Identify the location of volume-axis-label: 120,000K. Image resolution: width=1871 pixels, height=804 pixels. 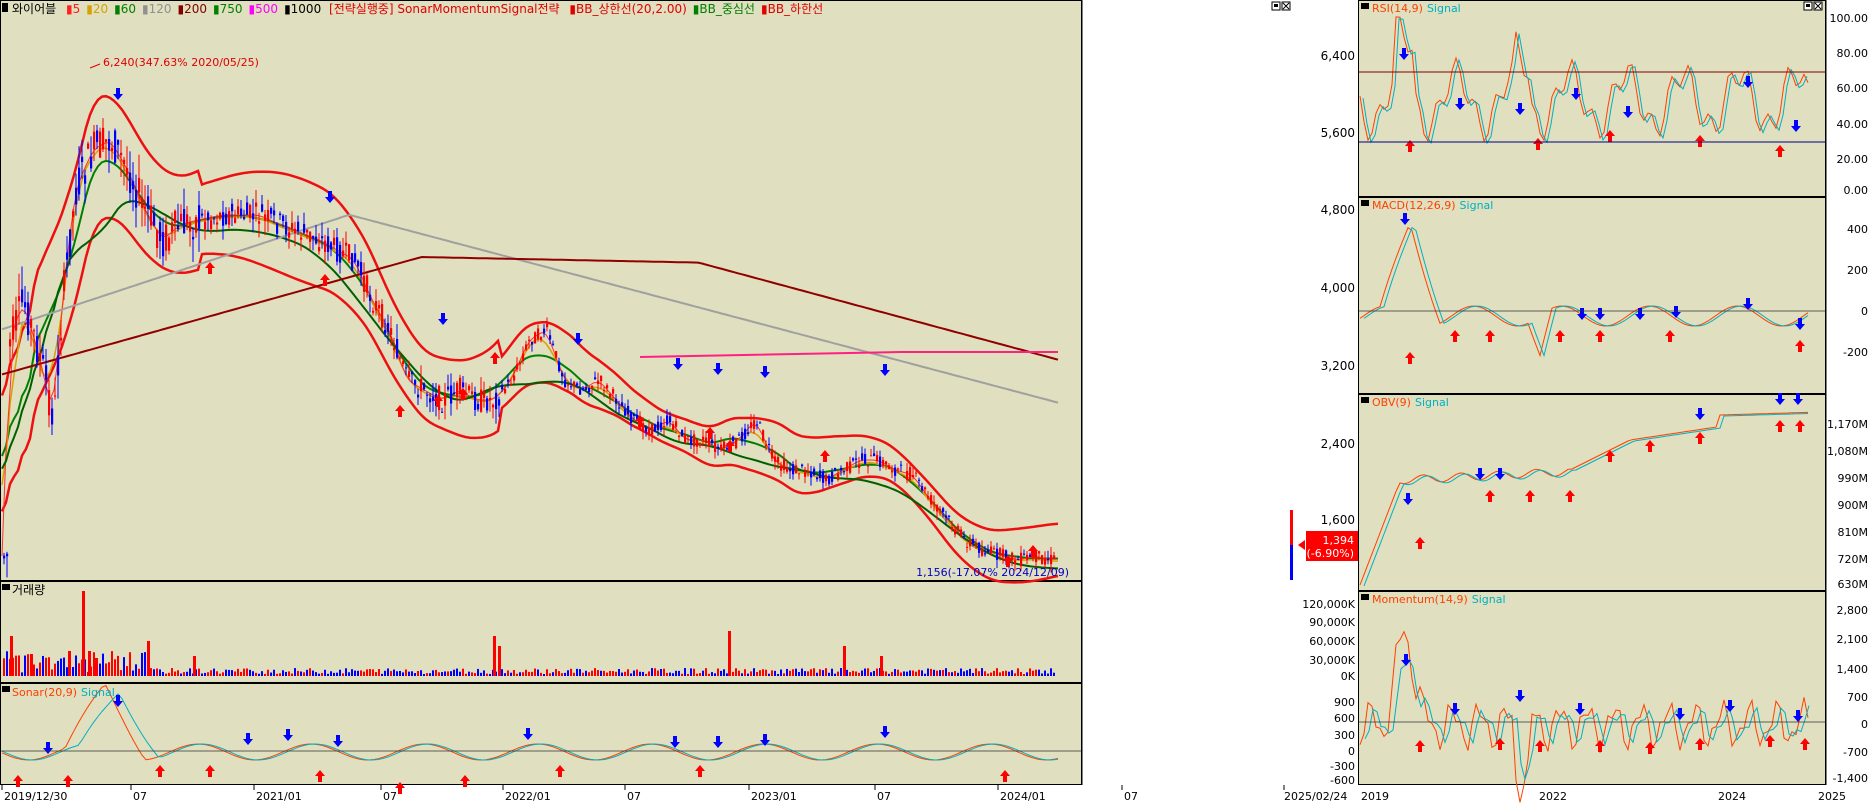
(1328, 604).